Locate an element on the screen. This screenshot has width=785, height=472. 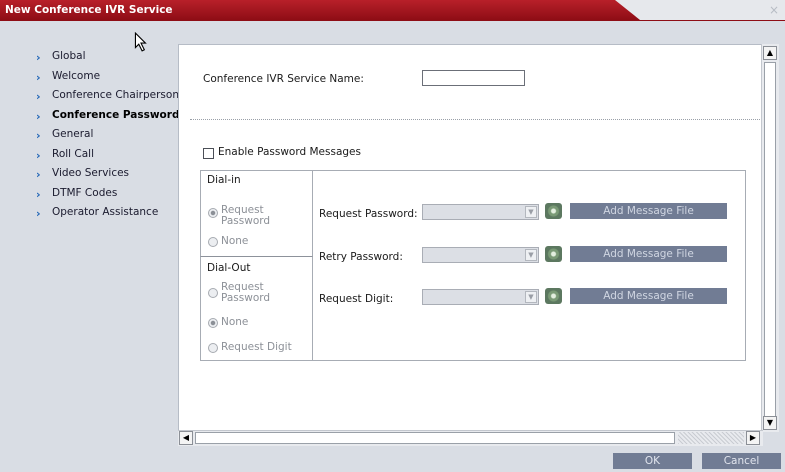
request-digit-select: ▼ is located at coordinates (480, 297).